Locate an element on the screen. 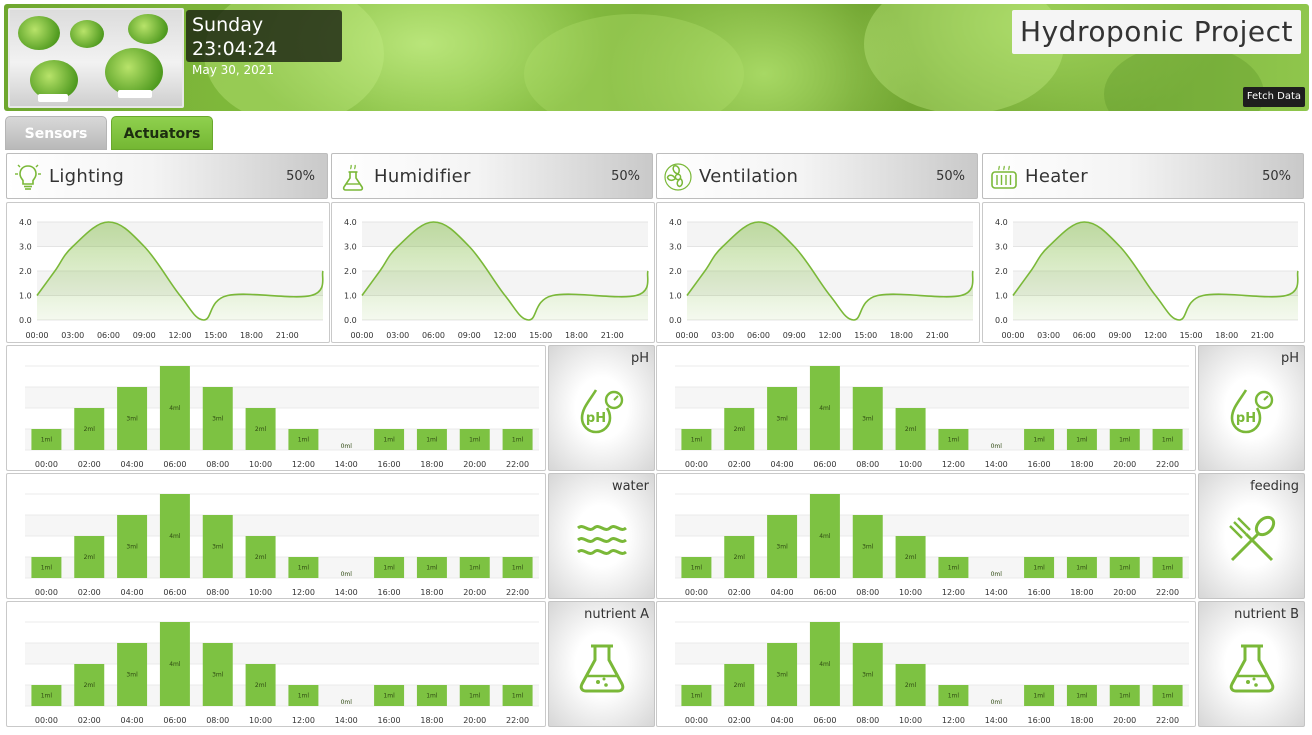 The width and height of the screenshot is (1312, 735). sensor-label: nutrient A is located at coordinates (616, 614).